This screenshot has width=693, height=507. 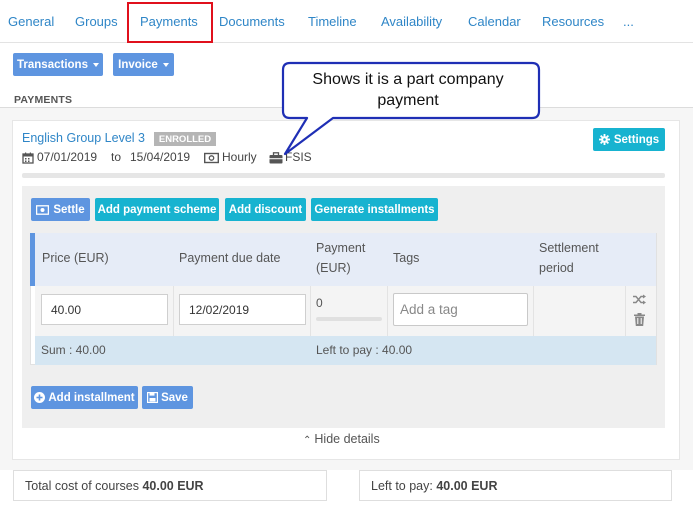 I want to click on add-installment-label: Add installment, so click(x=91, y=397).